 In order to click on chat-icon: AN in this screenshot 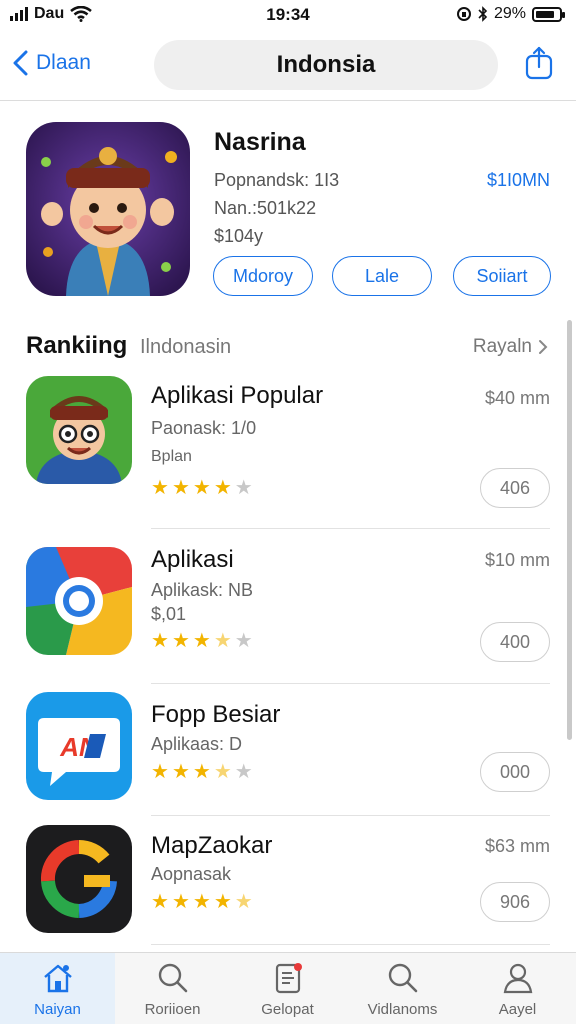, I will do `click(79, 746)`.